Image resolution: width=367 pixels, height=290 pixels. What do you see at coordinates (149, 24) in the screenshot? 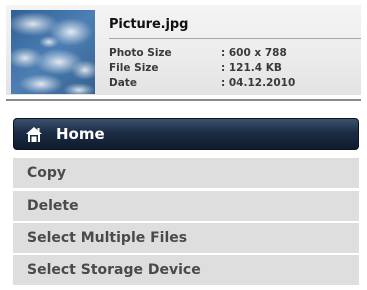
I see `file-name: Picture.jpg` at bounding box center [149, 24].